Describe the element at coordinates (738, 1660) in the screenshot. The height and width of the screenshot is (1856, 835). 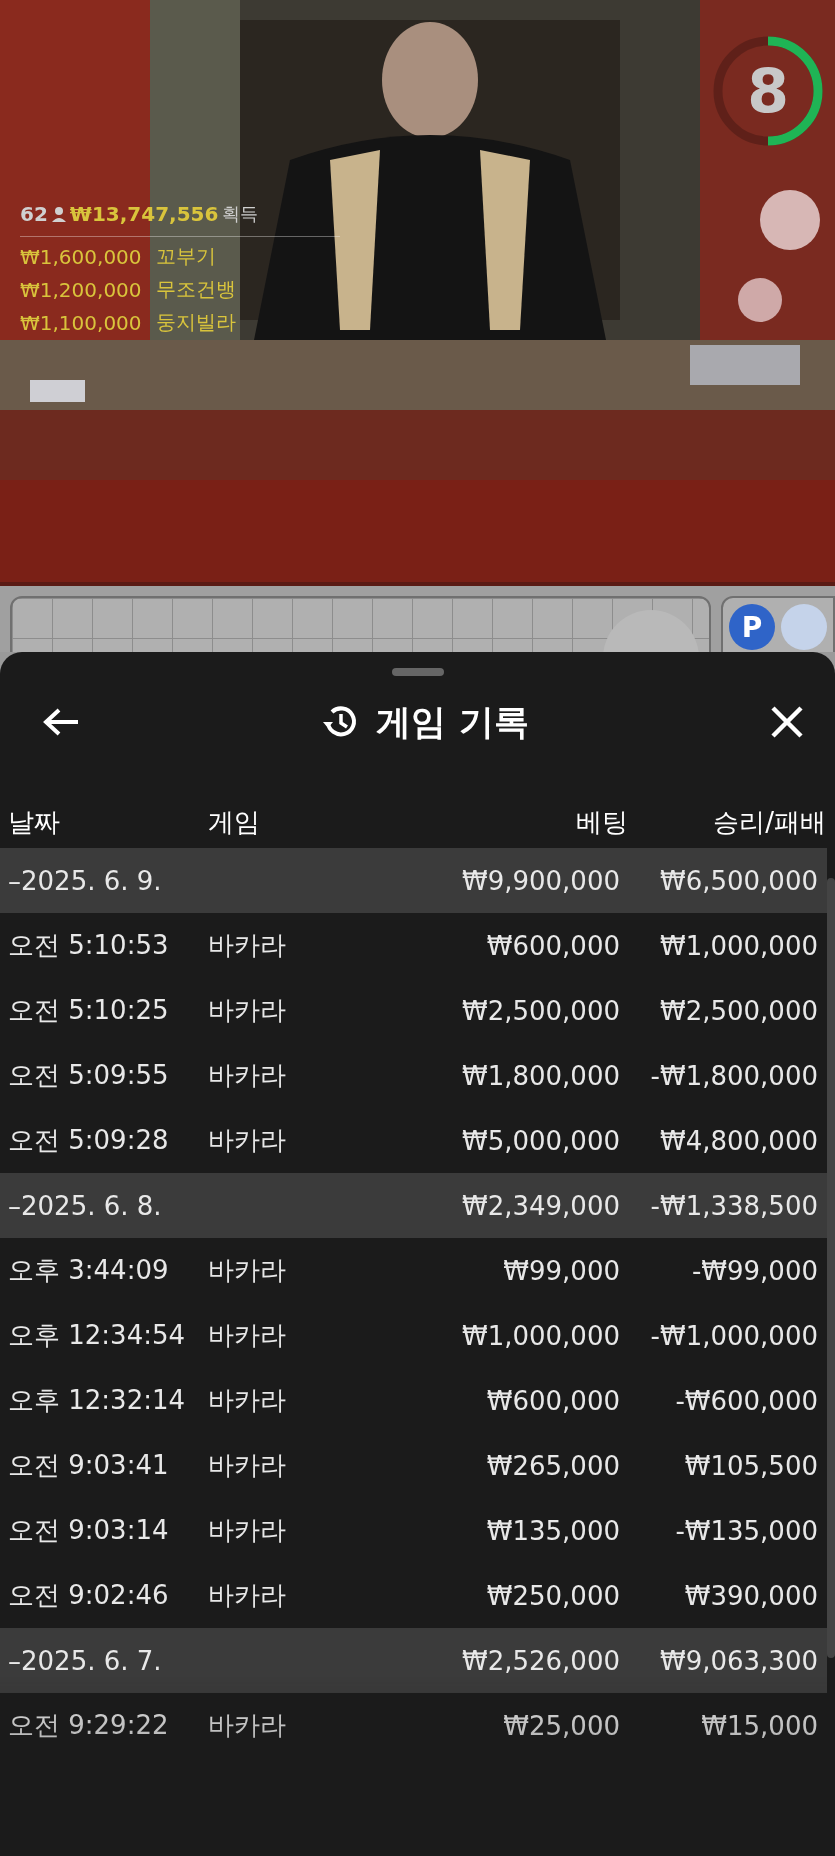
I see `group-result: ₩9,063,300` at that location.